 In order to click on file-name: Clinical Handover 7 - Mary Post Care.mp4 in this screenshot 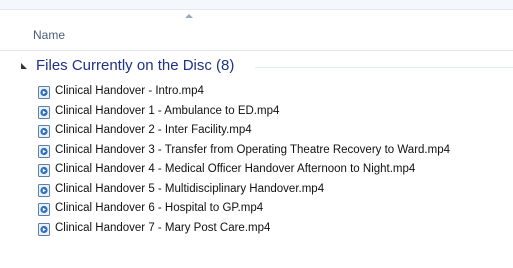, I will do `click(162, 228)`.